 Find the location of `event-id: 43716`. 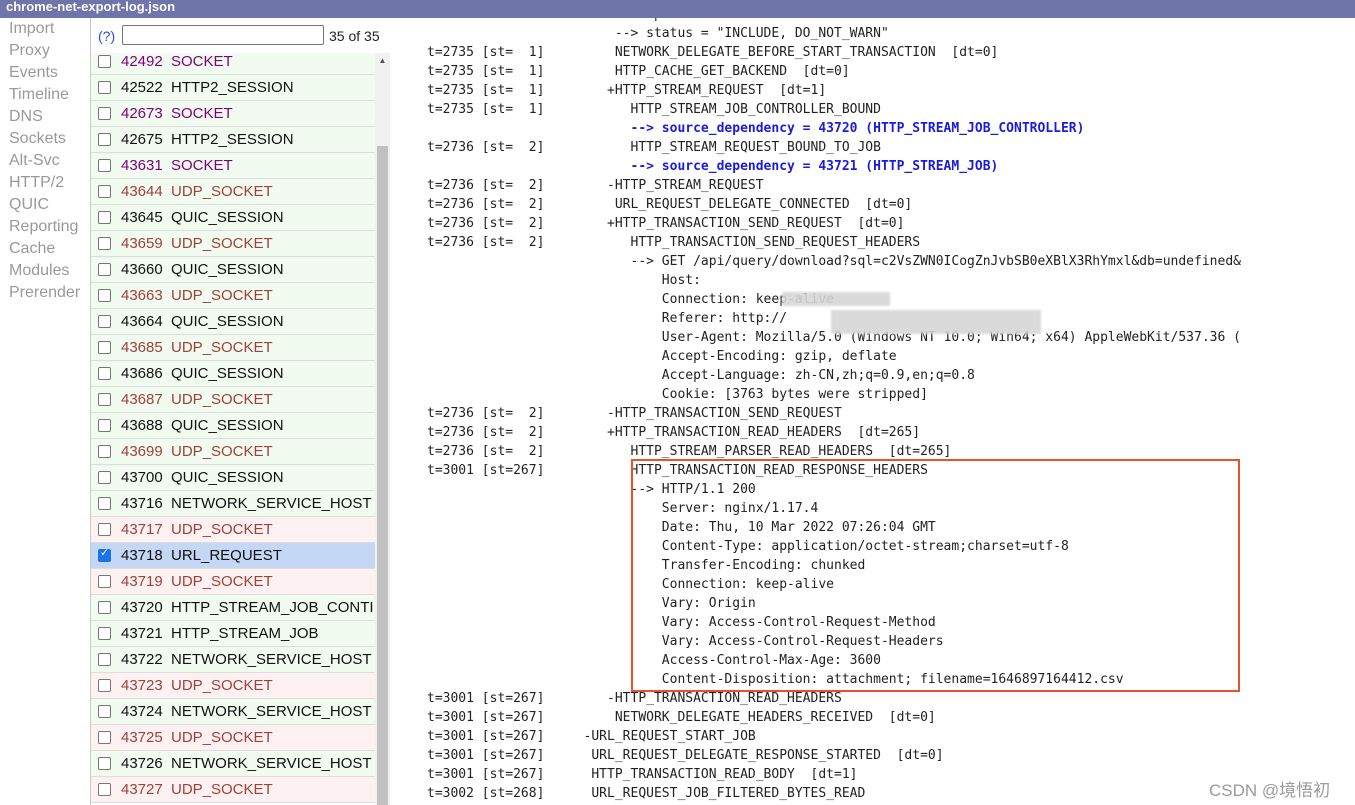

event-id: 43716 is located at coordinates (142, 503).